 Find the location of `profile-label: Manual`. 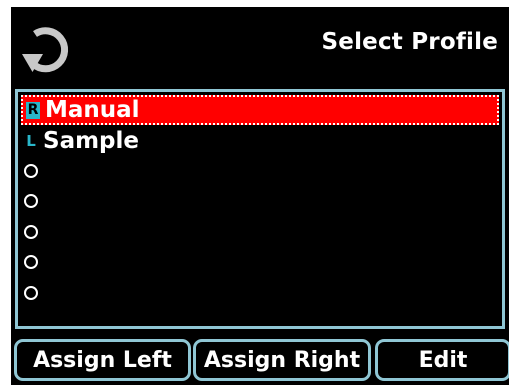

profile-label: Manual is located at coordinates (92, 110).